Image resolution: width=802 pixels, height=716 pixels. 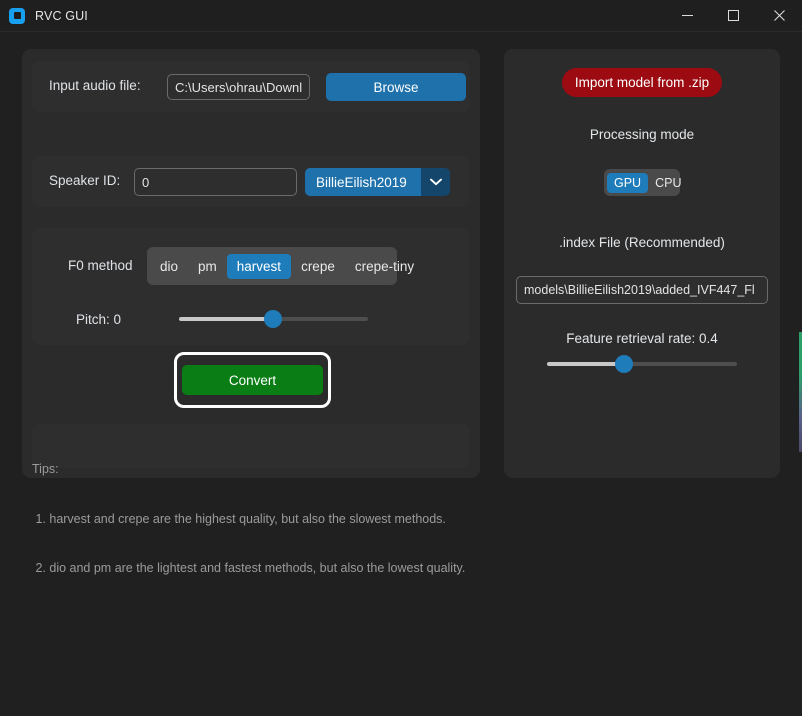 I want to click on processing-mode-selector: GPU CPU, so click(x=643, y=182).